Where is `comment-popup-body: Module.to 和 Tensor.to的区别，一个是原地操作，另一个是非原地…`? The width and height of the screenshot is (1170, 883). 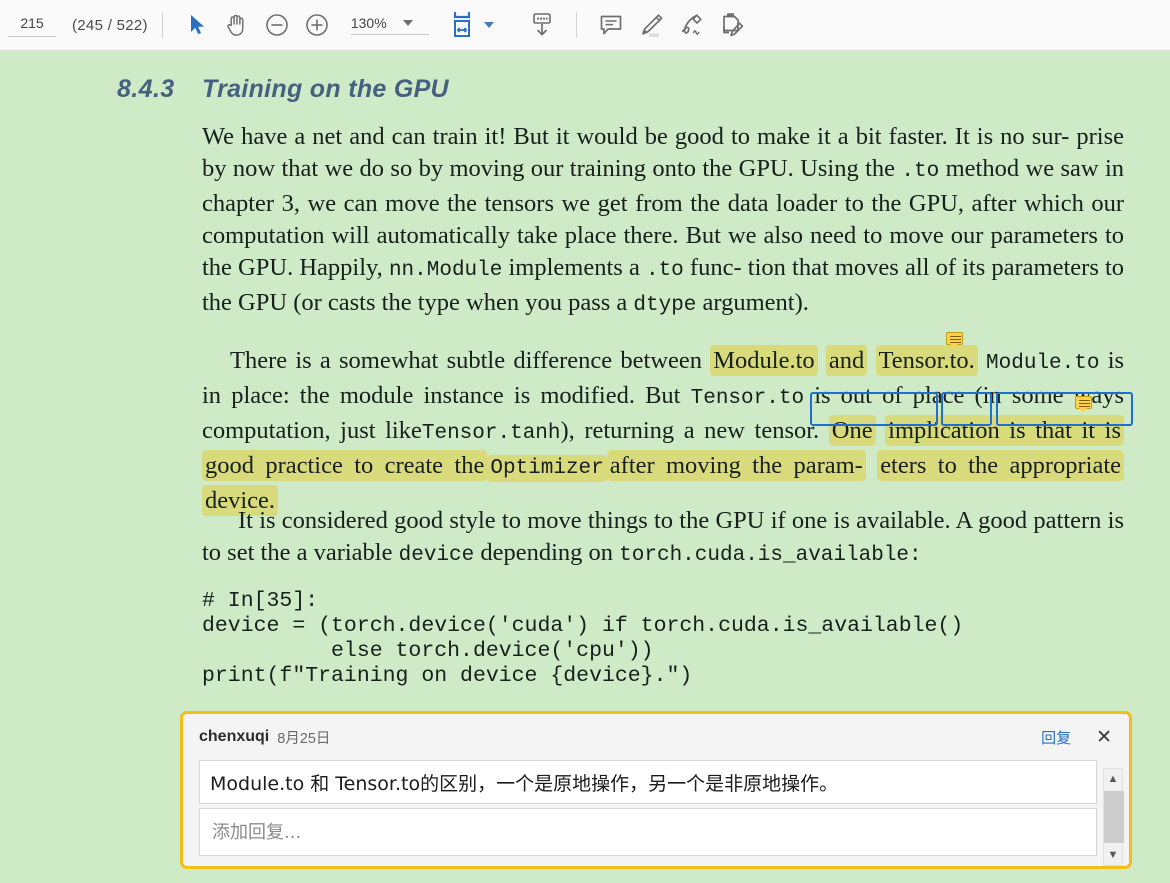
comment-popup-body: Module.to 和 Tensor.to的区别，一个是原地操作，另一个是非原地… is located at coordinates (648, 808).